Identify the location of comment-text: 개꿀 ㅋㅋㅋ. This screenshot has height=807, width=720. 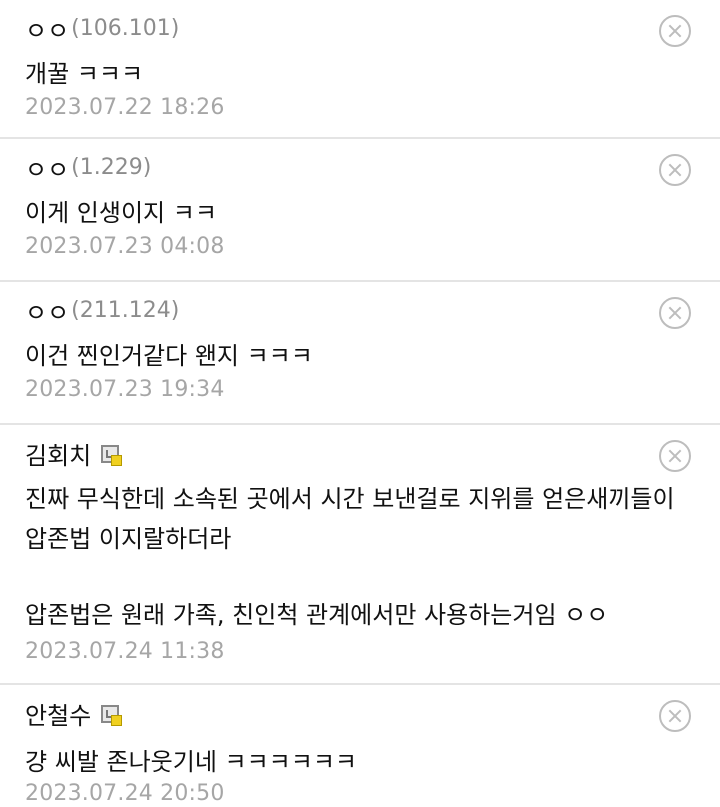
(84, 74).